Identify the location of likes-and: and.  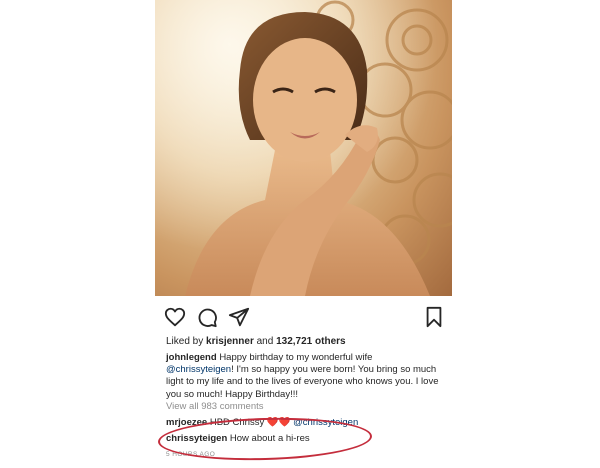
(265, 341).